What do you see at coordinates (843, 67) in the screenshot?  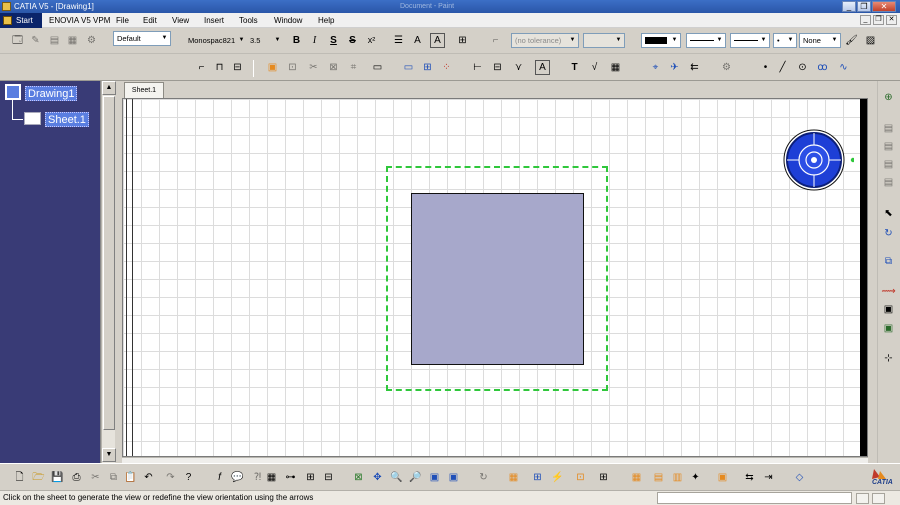 I see `curve-icon: ∿` at bounding box center [843, 67].